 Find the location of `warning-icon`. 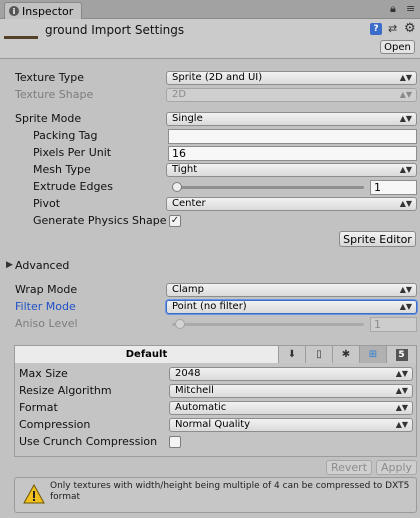

warning-icon is located at coordinates (34, 494).